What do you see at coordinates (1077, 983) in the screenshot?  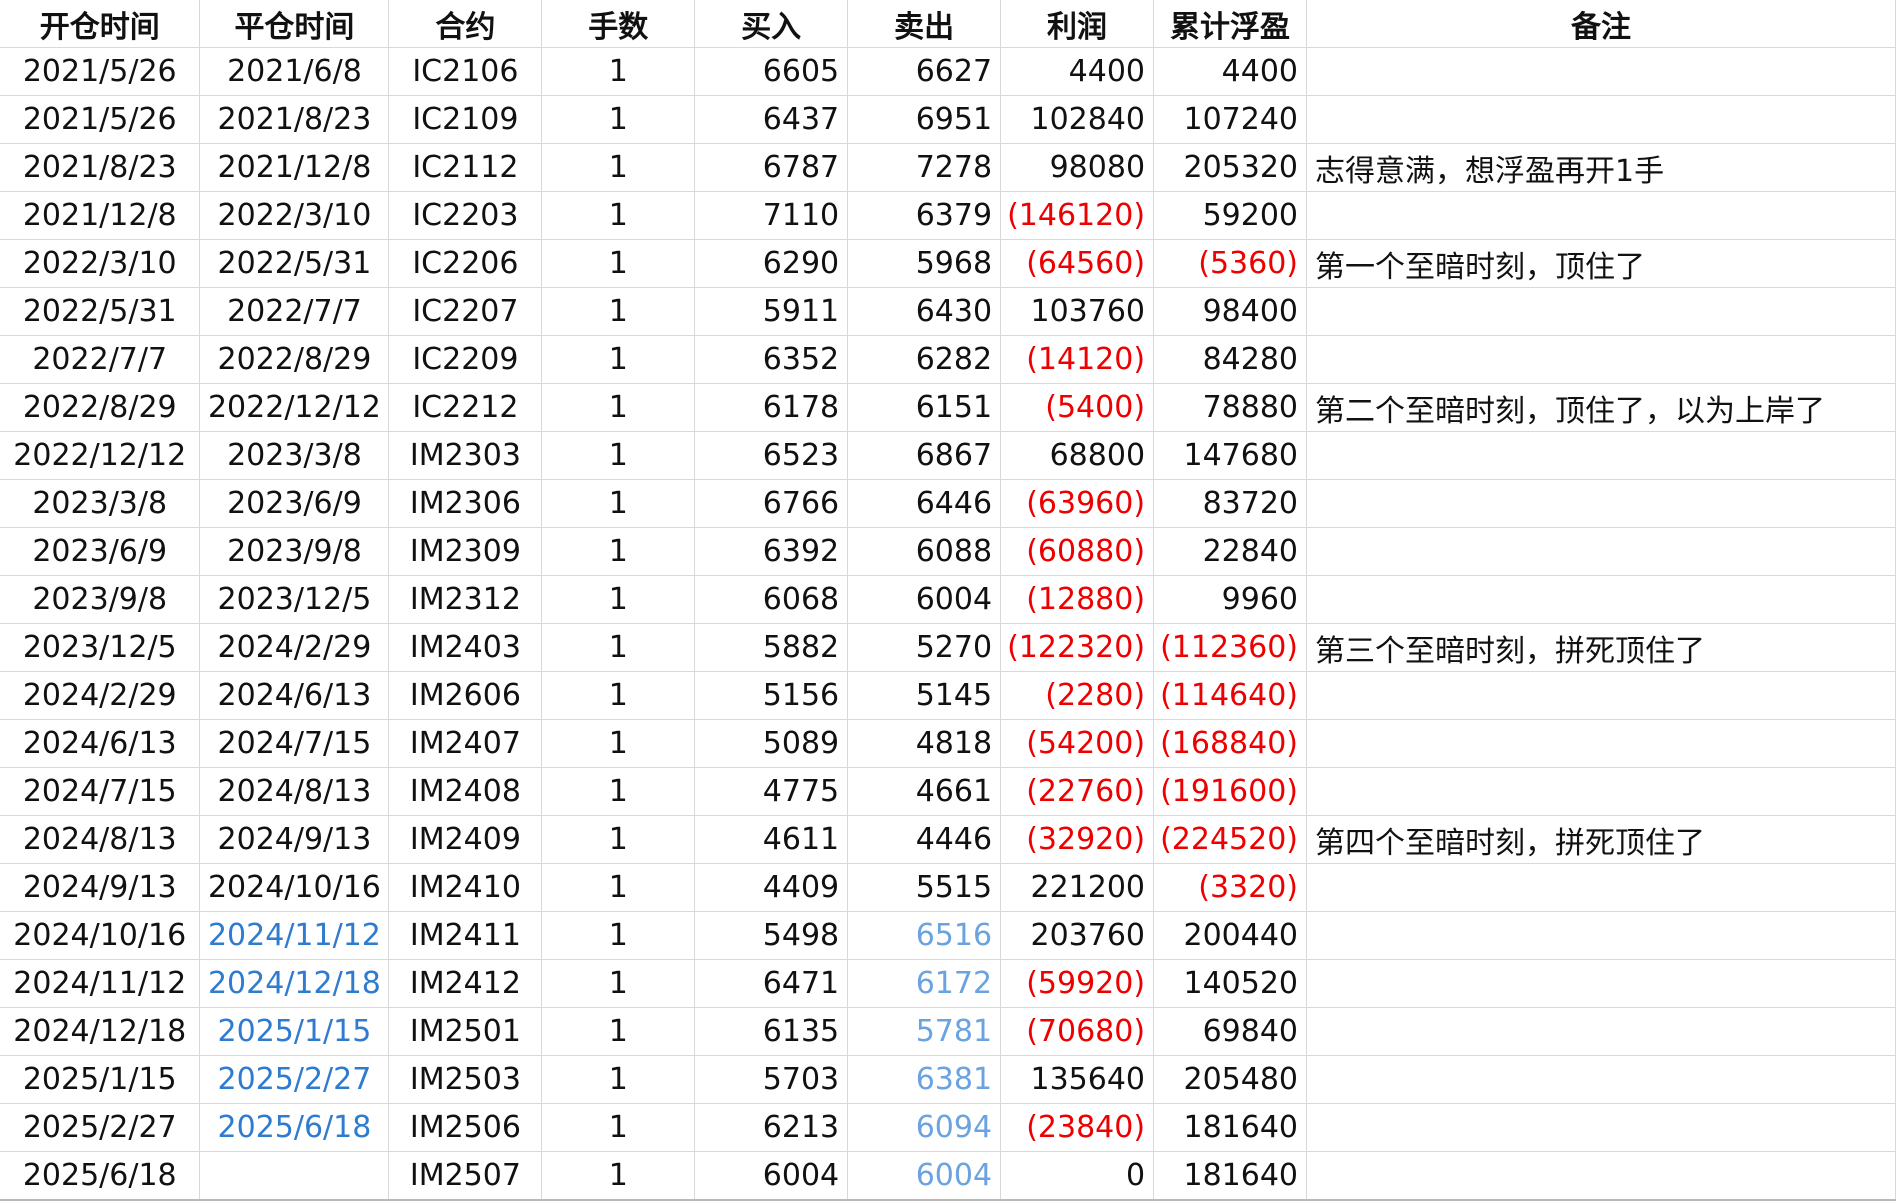 I see `cell-profit: (59920)` at bounding box center [1077, 983].